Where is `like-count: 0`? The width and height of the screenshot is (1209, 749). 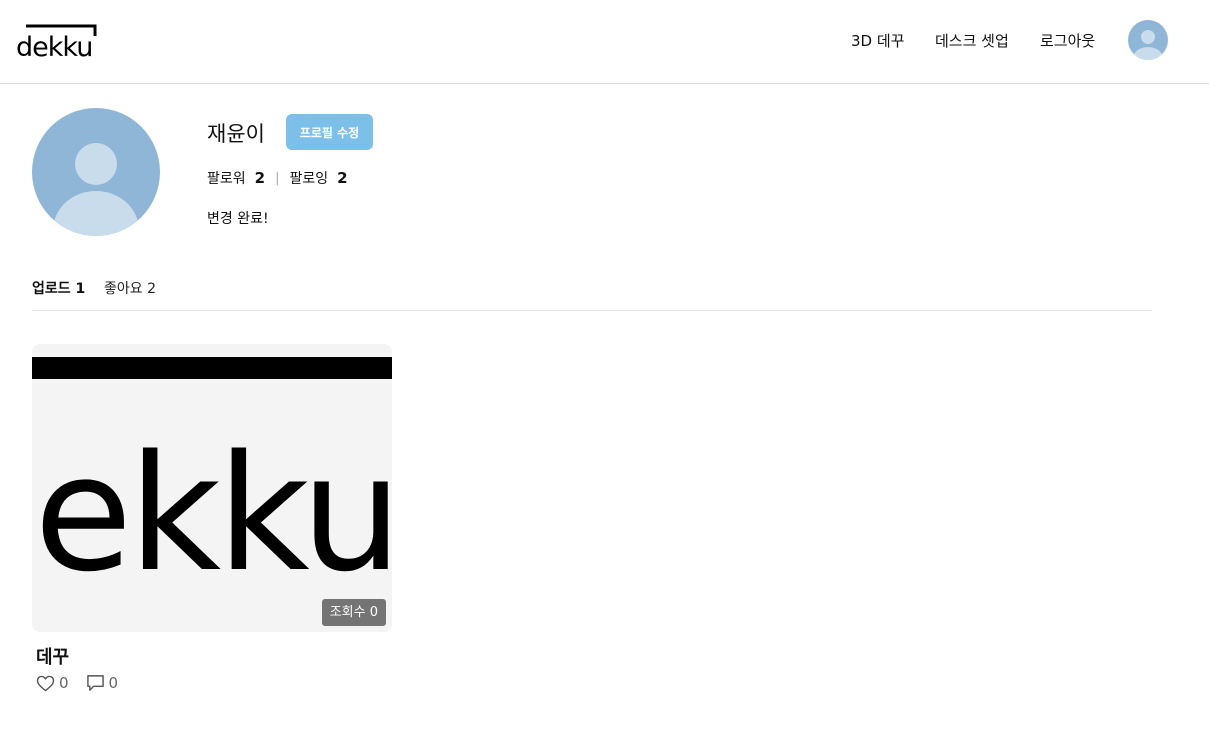
like-count: 0 is located at coordinates (64, 683).